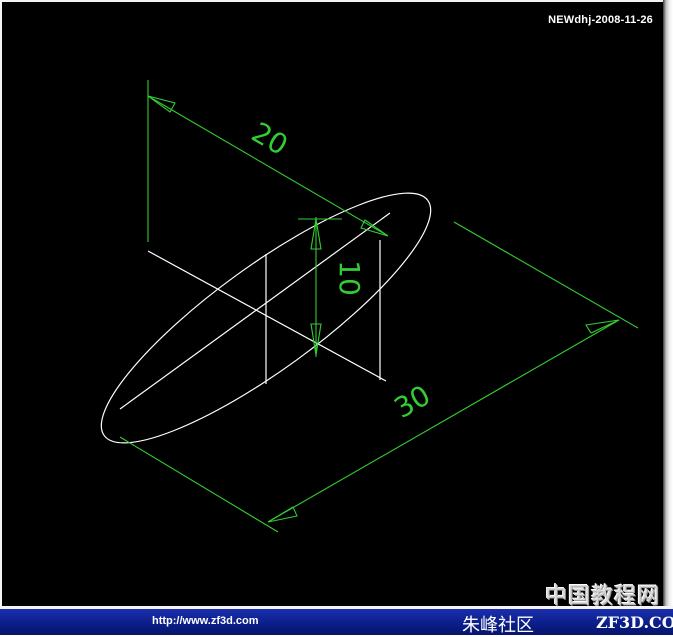 The width and height of the screenshot is (673, 637). Describe the element at coordinates (269, 139) in the screenshot. I see `dimension-label-20: 20` at that location.